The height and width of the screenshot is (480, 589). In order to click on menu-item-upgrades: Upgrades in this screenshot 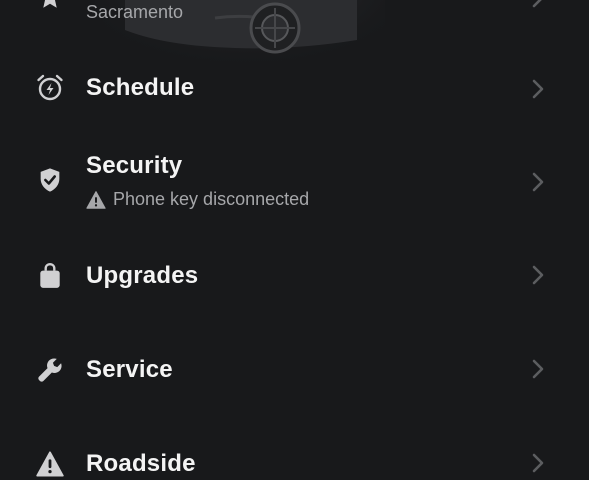, I will do `click(294, 277)`.